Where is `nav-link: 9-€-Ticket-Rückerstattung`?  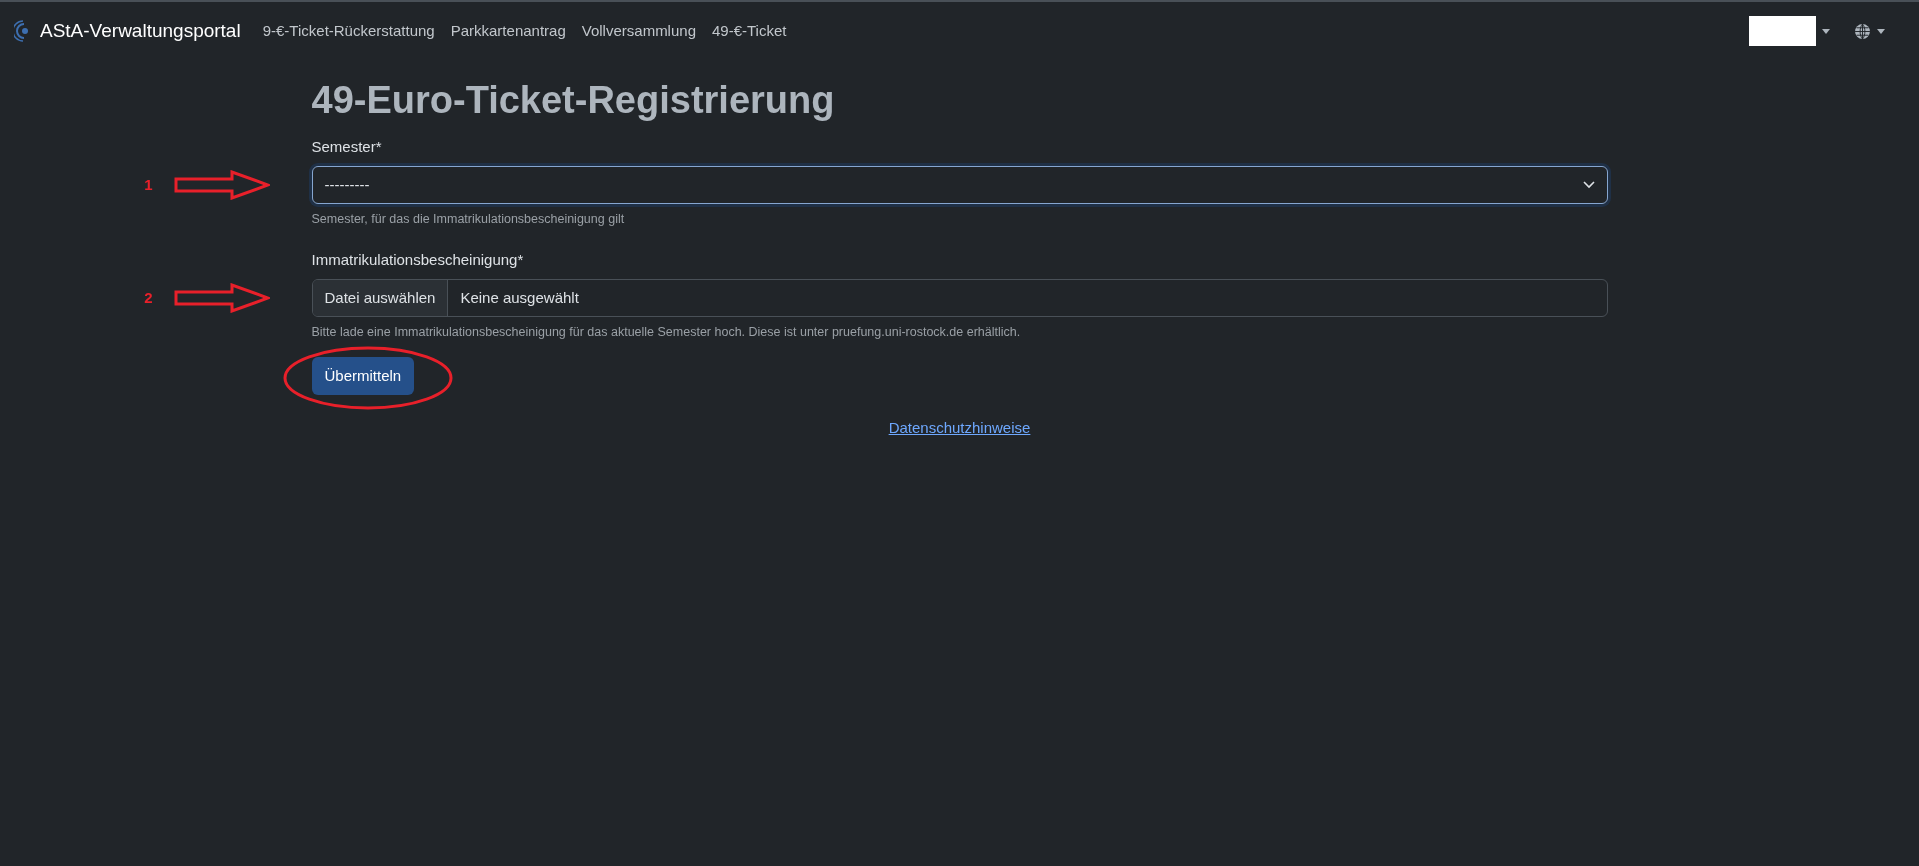
nav-link: 9-€-Ticket-Rückerstattung is located at coordinates (348, 31).